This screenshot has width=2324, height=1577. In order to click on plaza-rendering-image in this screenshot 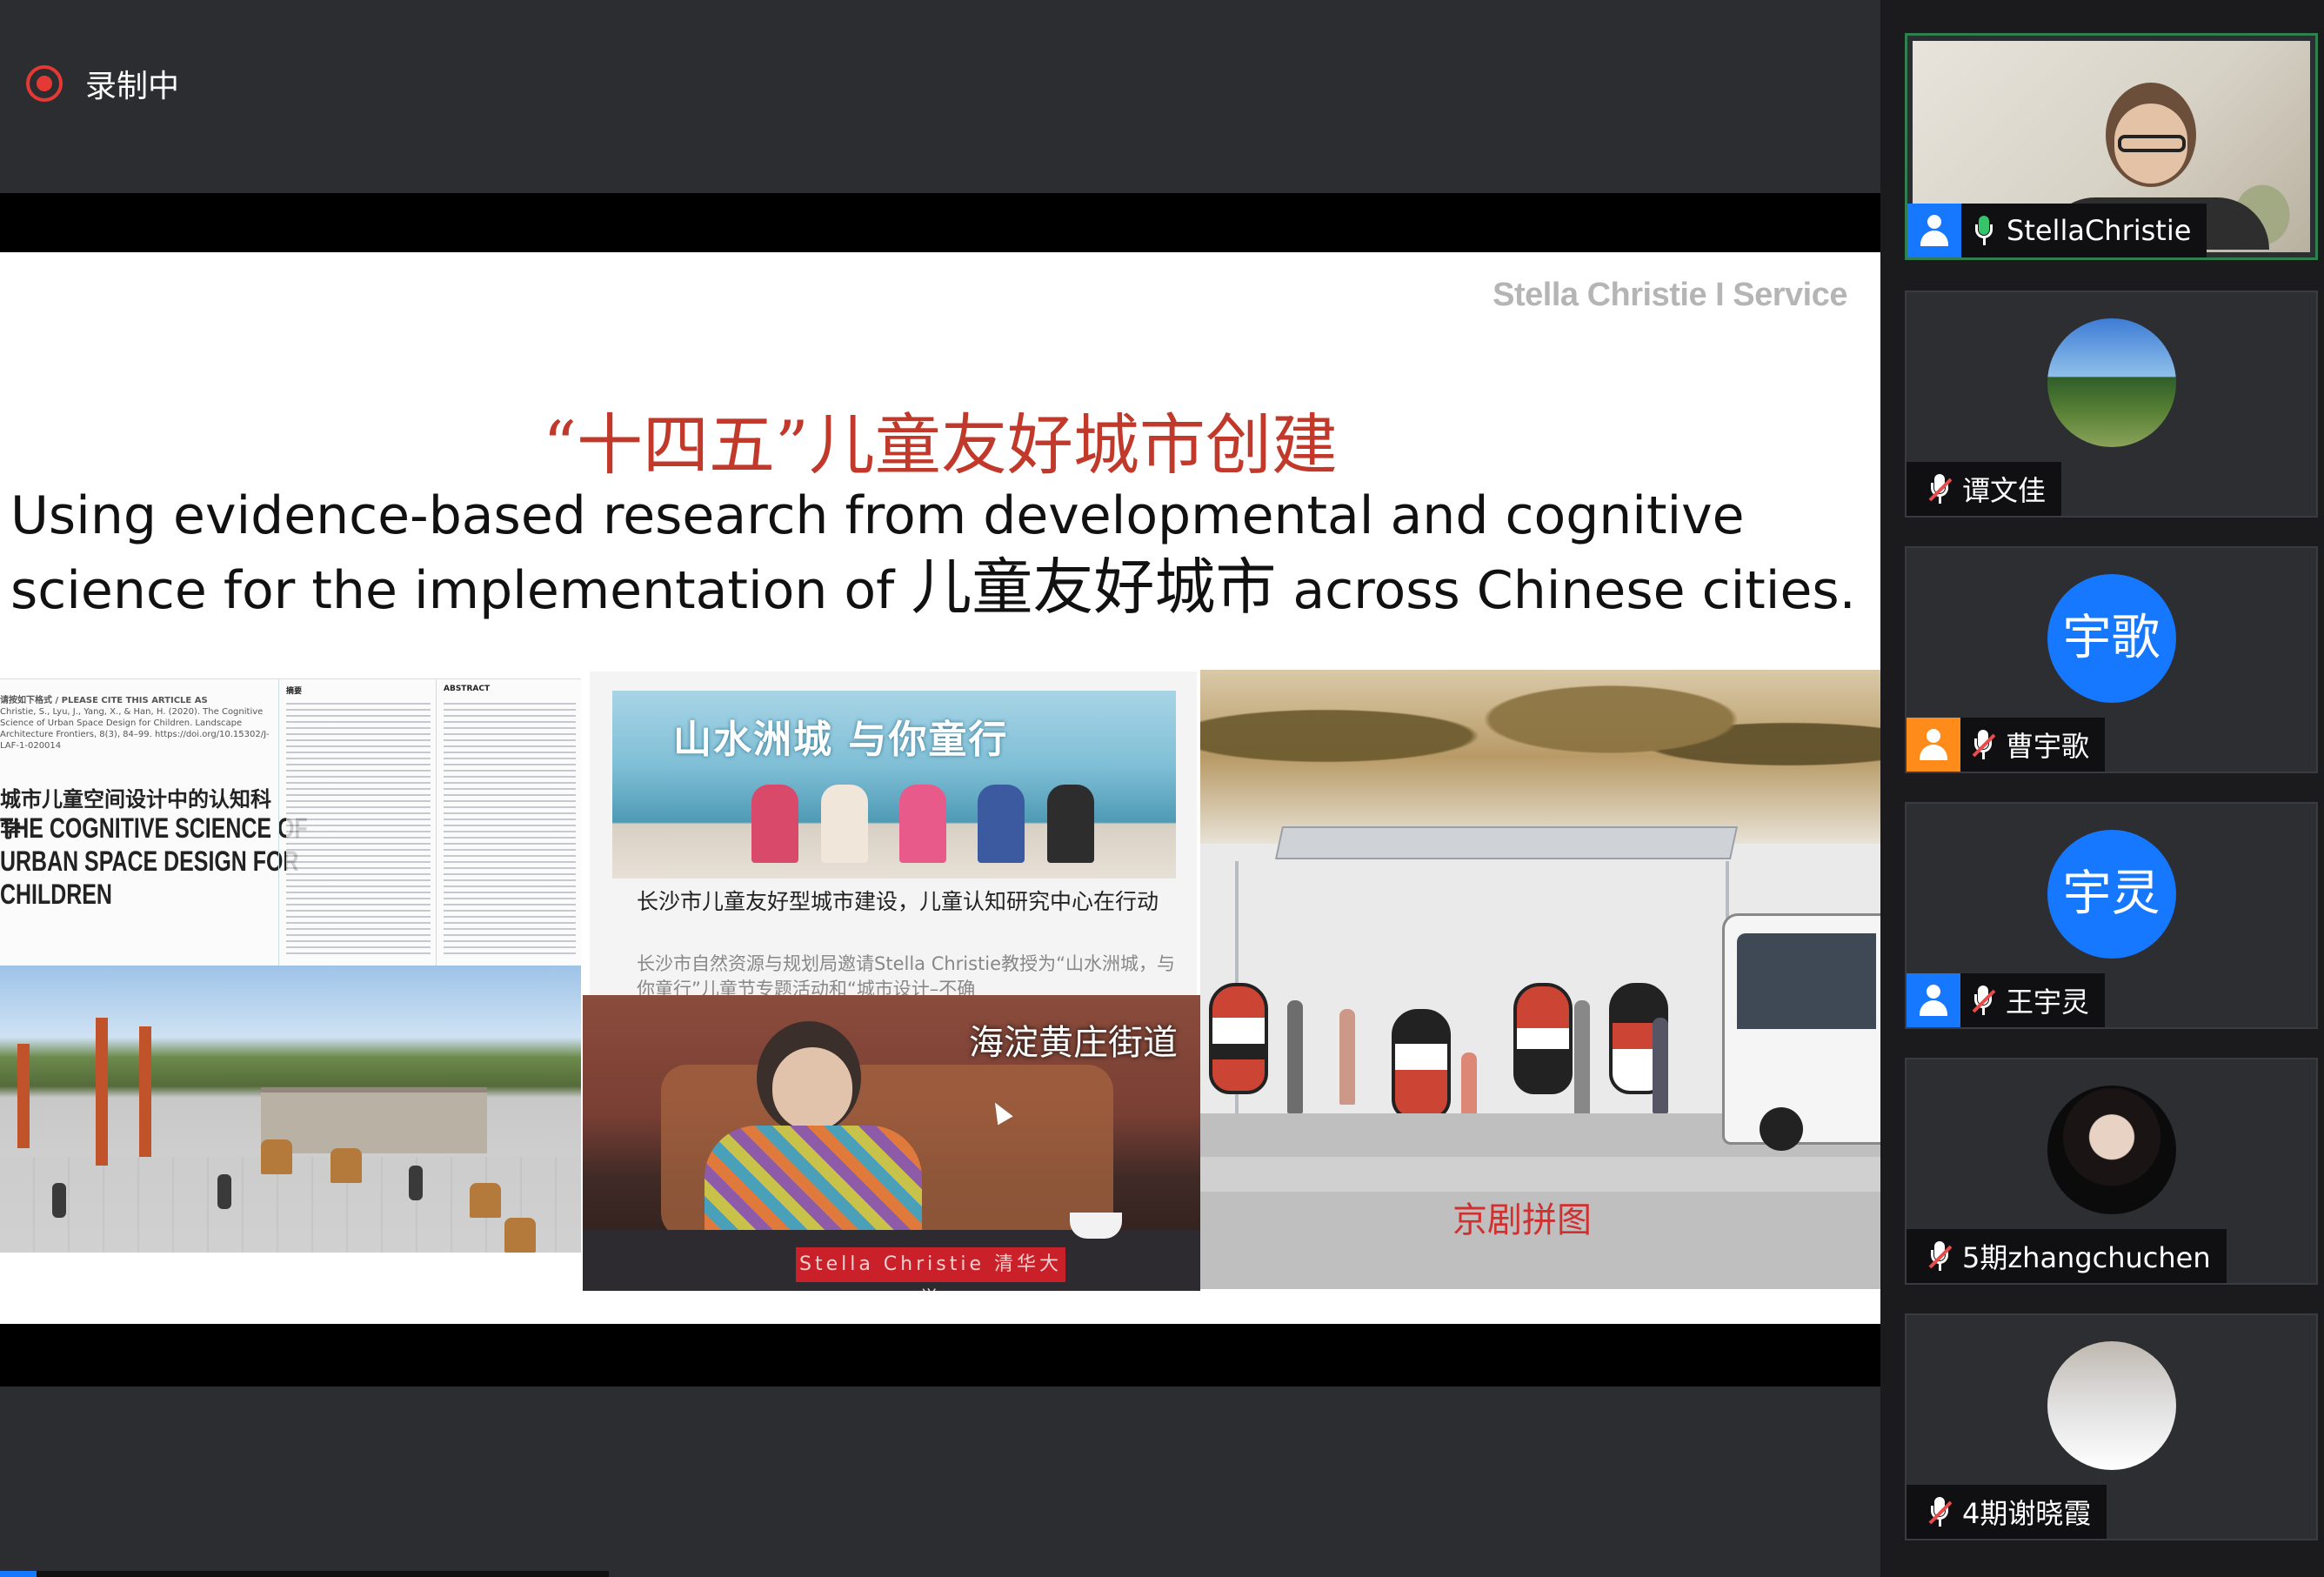, I will do `click(290, 1109)`.